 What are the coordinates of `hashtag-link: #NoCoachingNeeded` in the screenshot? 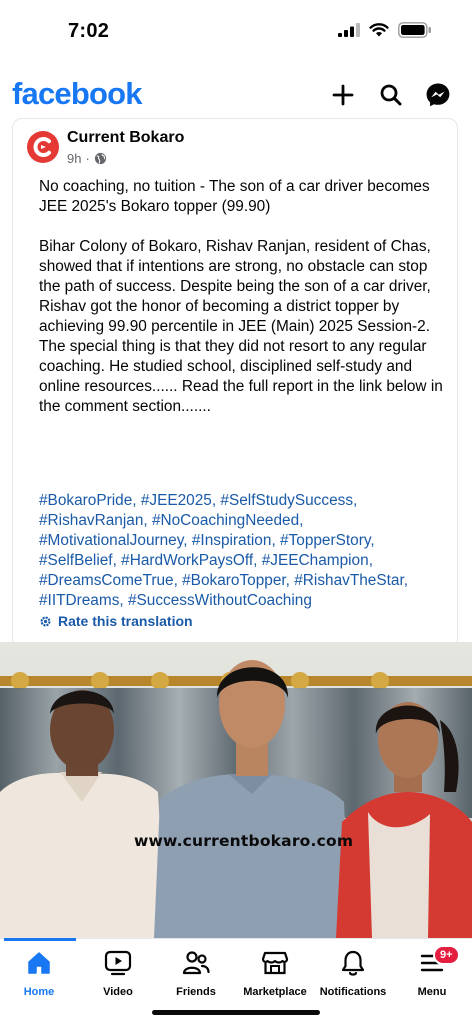 It's located at (225, 520).